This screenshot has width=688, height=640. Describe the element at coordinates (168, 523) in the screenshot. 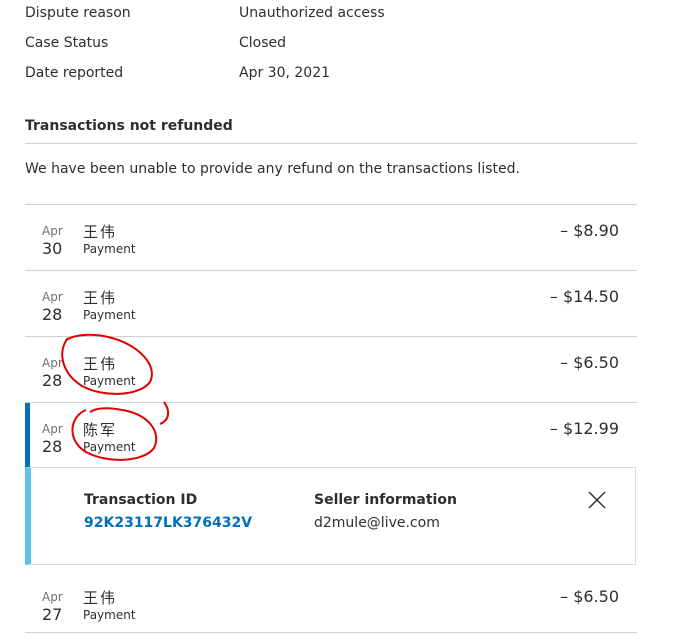

I see `transaction-id-link: 92K23117LK376432V` at that location.